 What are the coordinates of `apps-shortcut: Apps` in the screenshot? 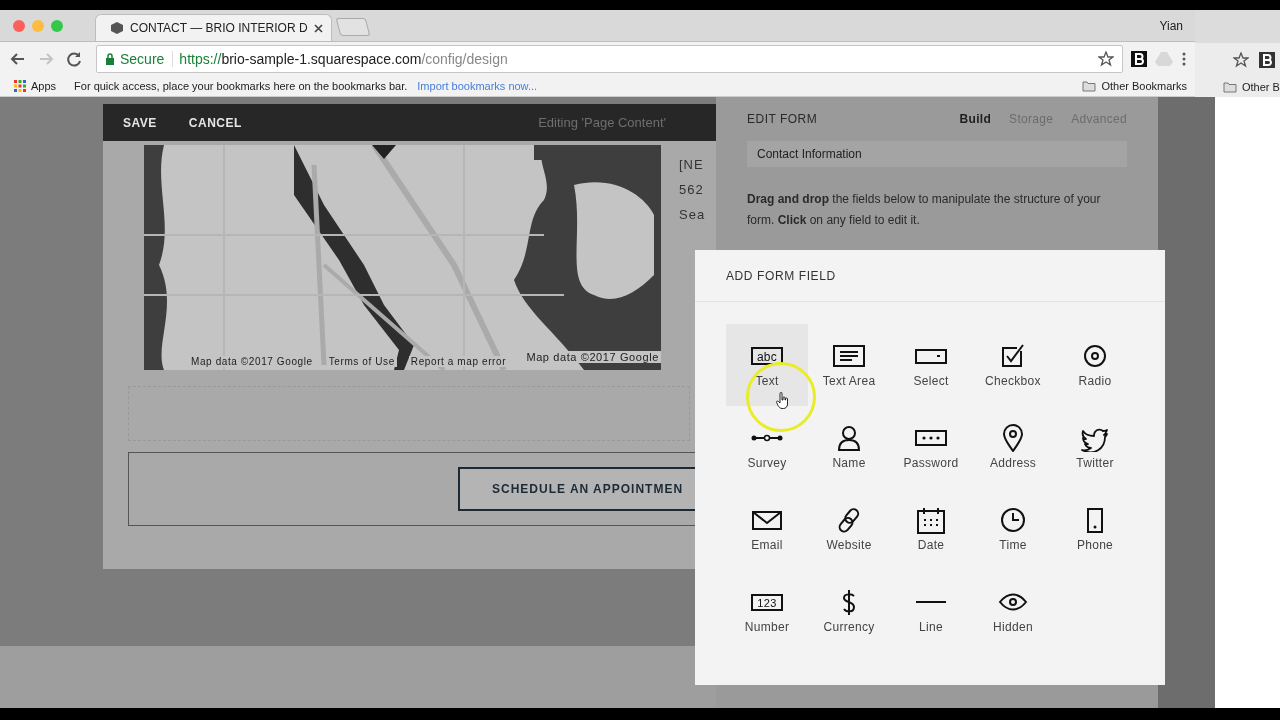 It's located at (35, 86).